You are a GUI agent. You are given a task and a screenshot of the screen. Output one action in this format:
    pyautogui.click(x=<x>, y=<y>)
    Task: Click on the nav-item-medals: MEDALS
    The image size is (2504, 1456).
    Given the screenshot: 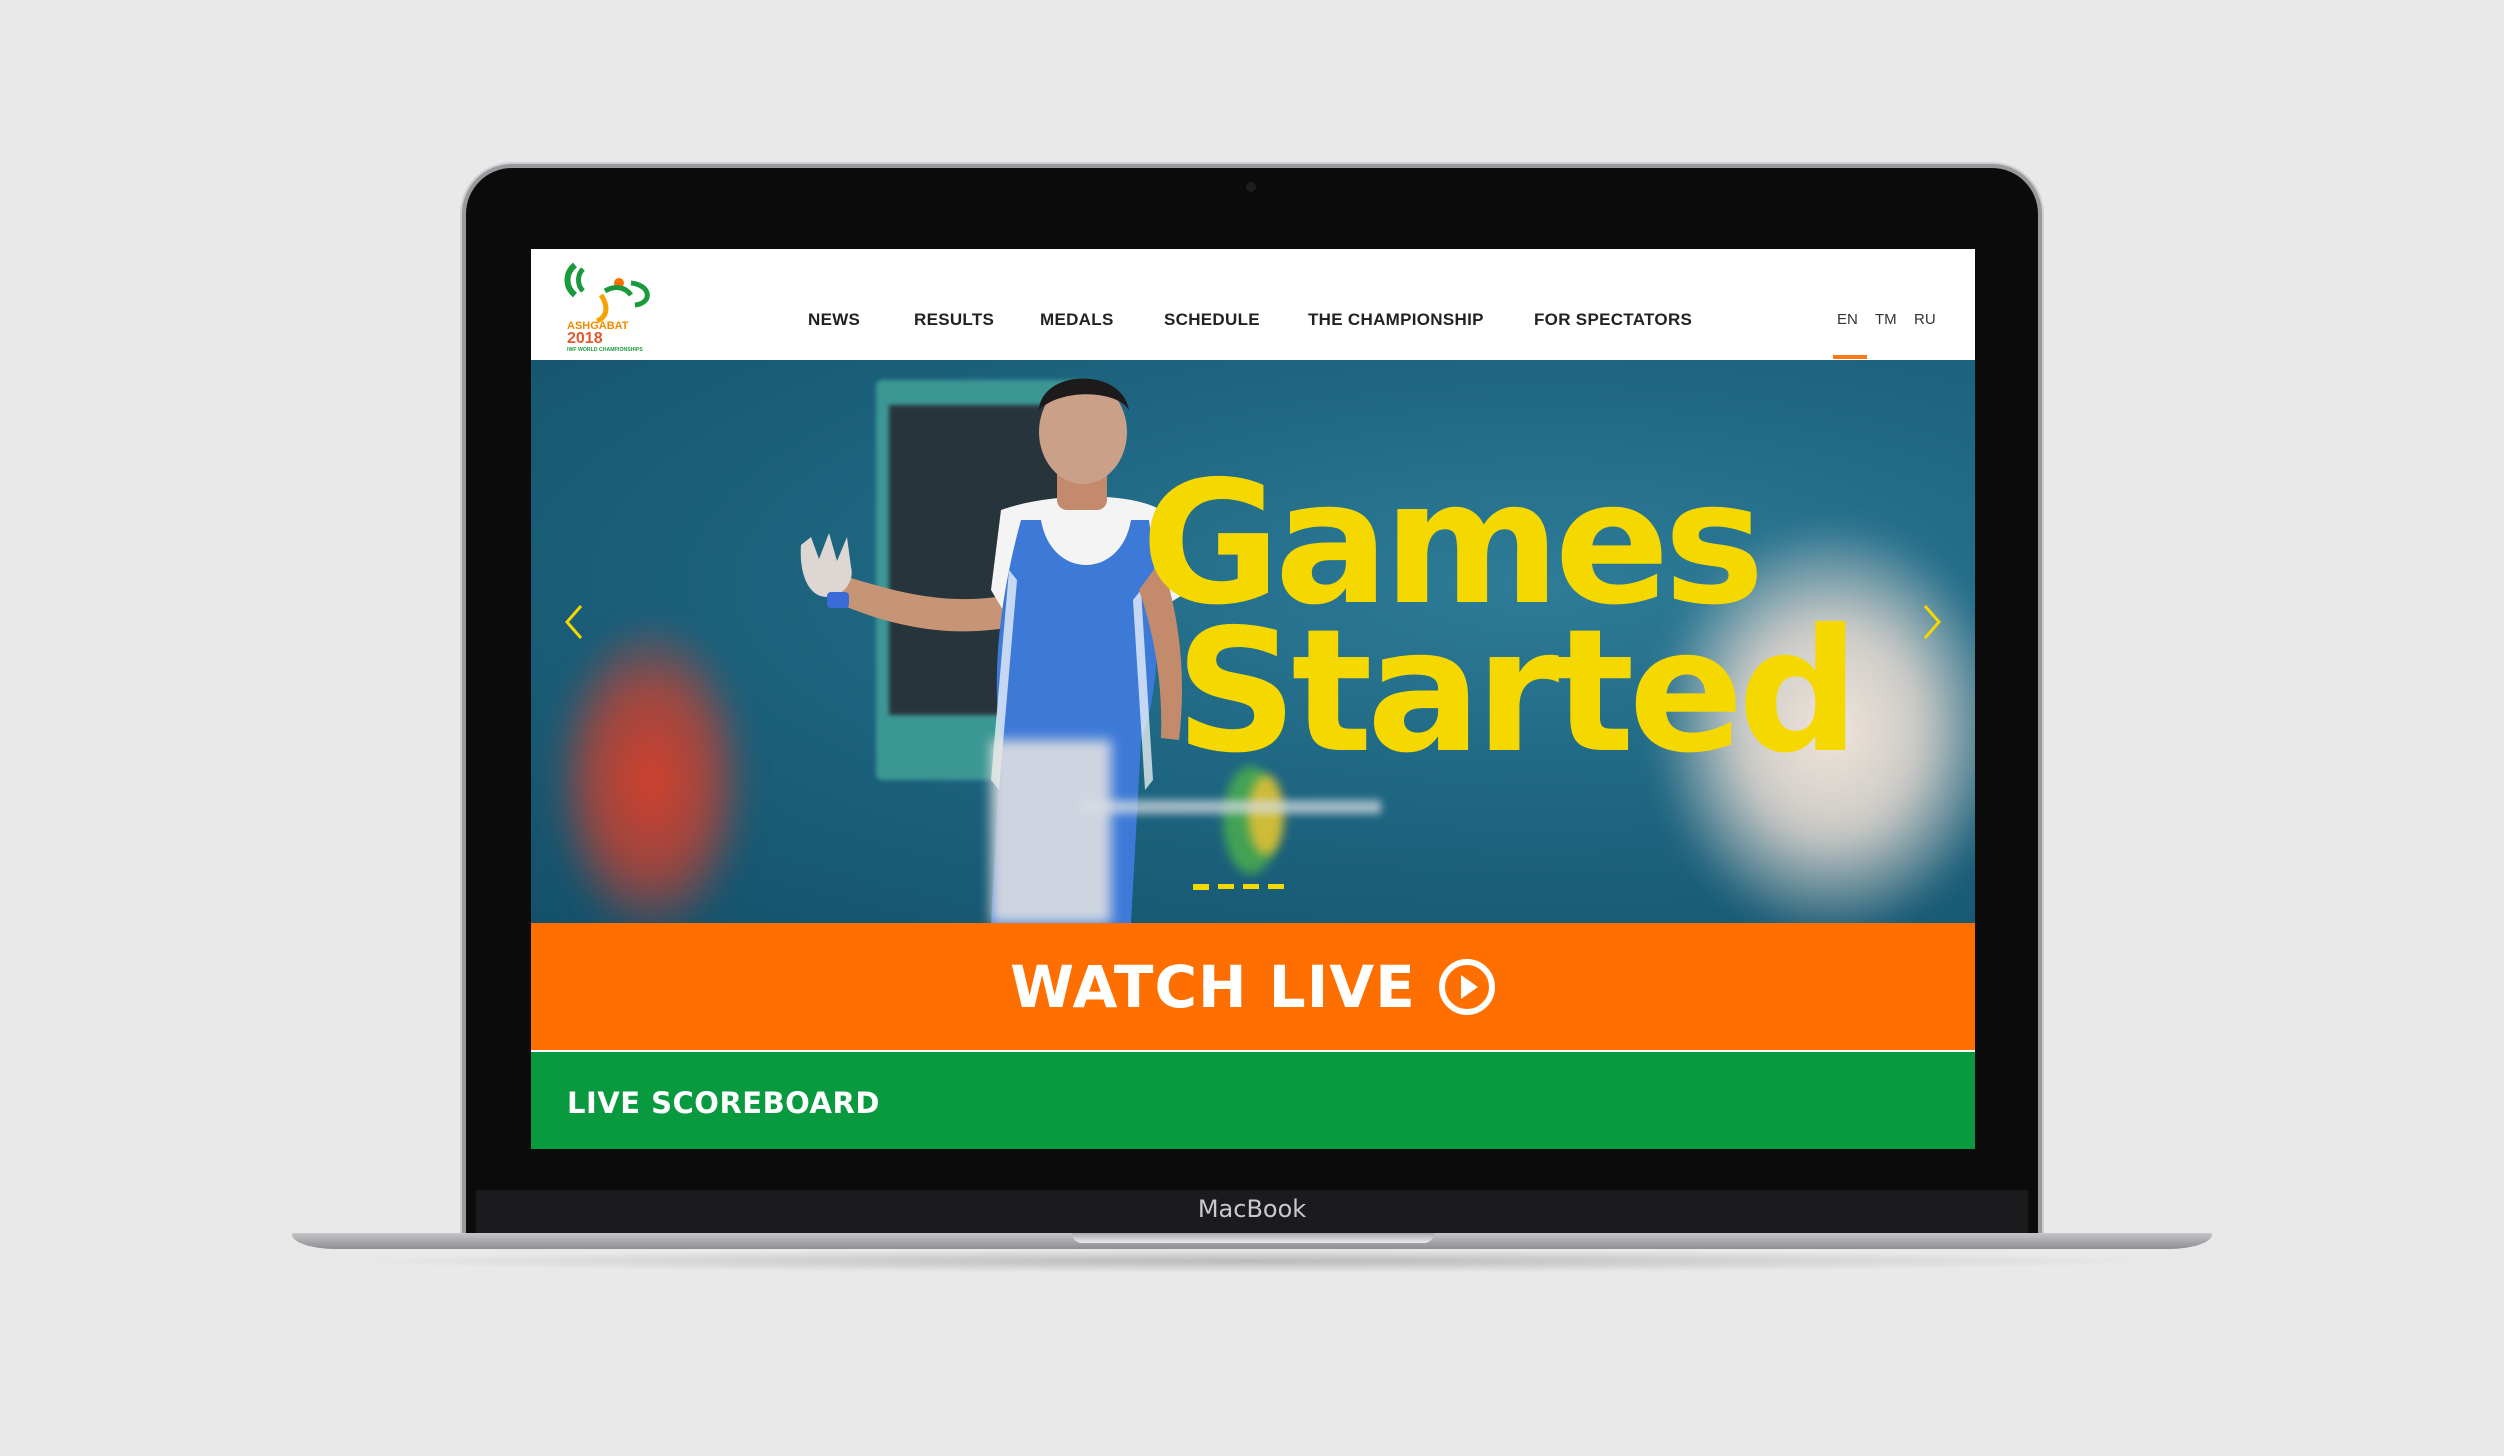 What is the action you would take?
    pyautogui.click(x=1077, y=320)
    